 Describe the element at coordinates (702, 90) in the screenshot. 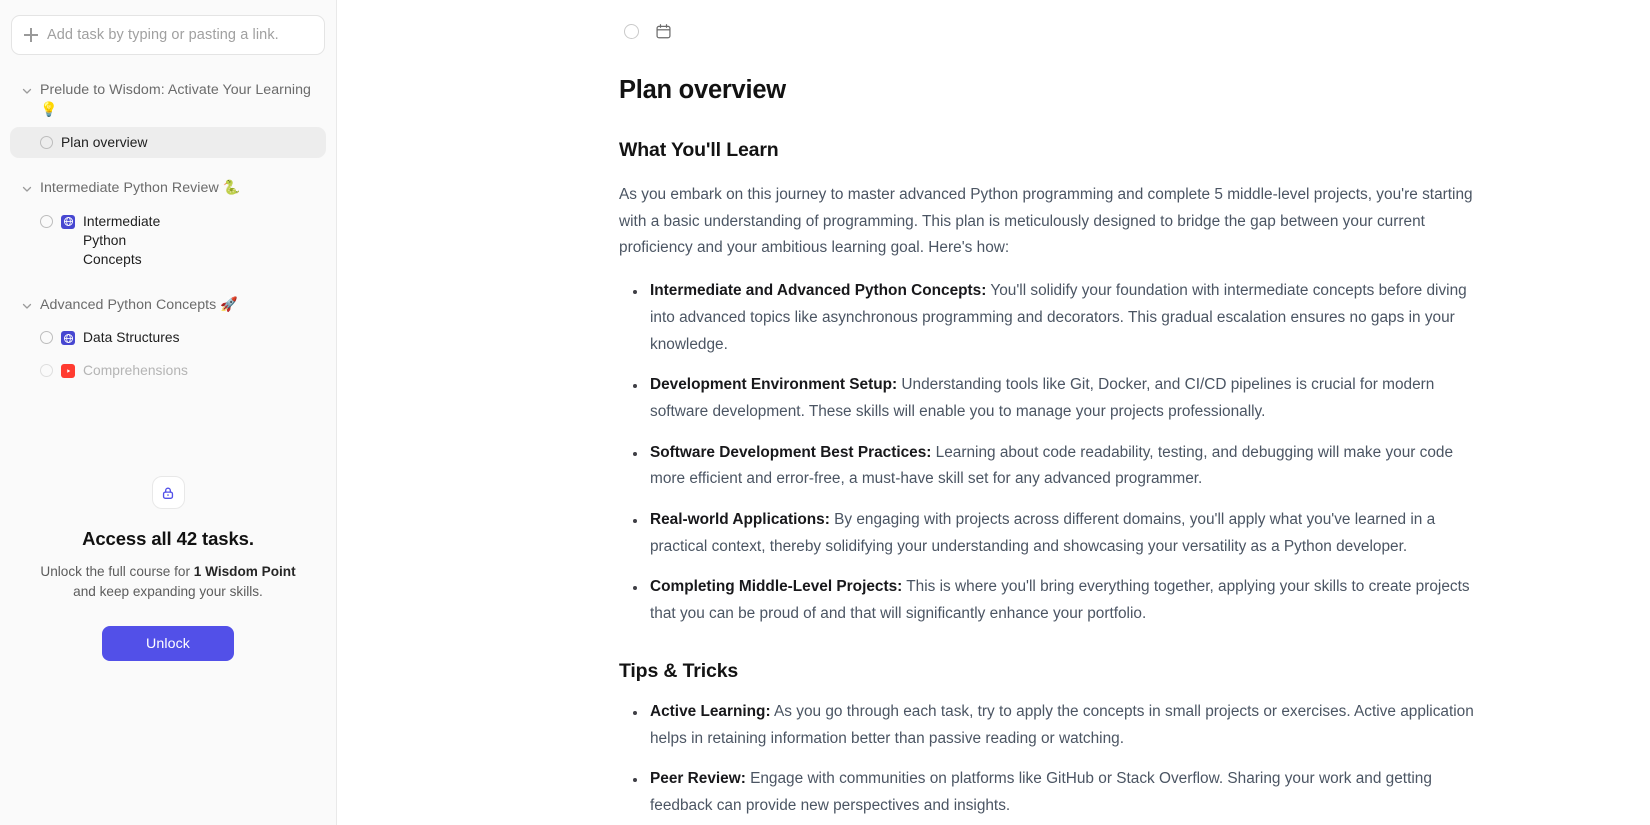

I see `page-title: Plan overview` at that location.